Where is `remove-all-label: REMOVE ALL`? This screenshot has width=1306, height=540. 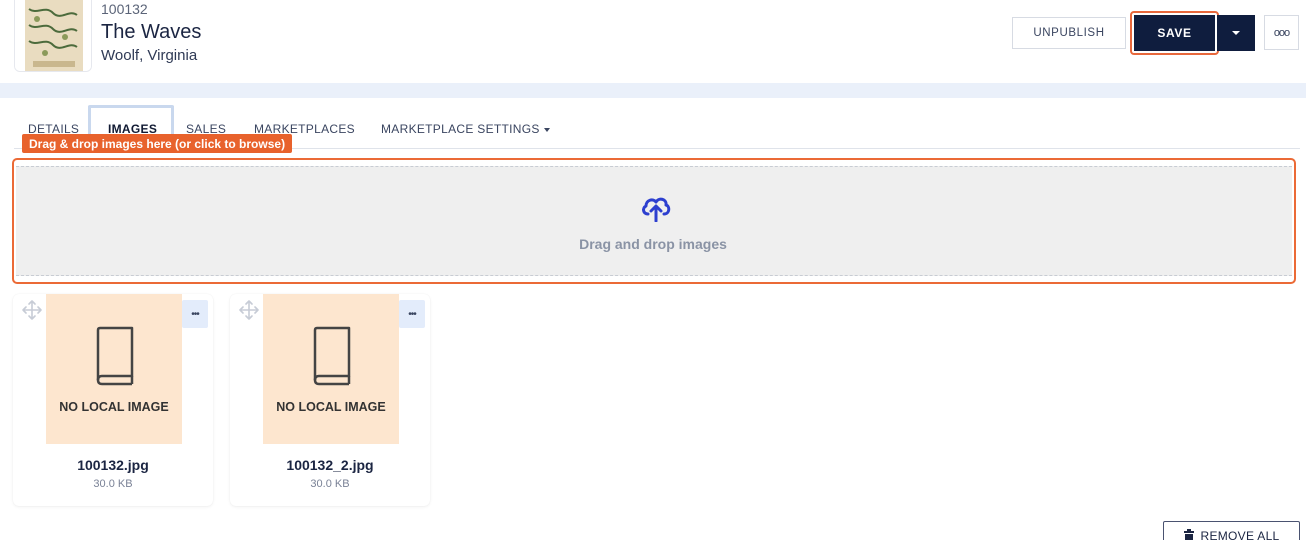 remove-all-label: REMOVE ALL is located at coordinates (1240, 534).